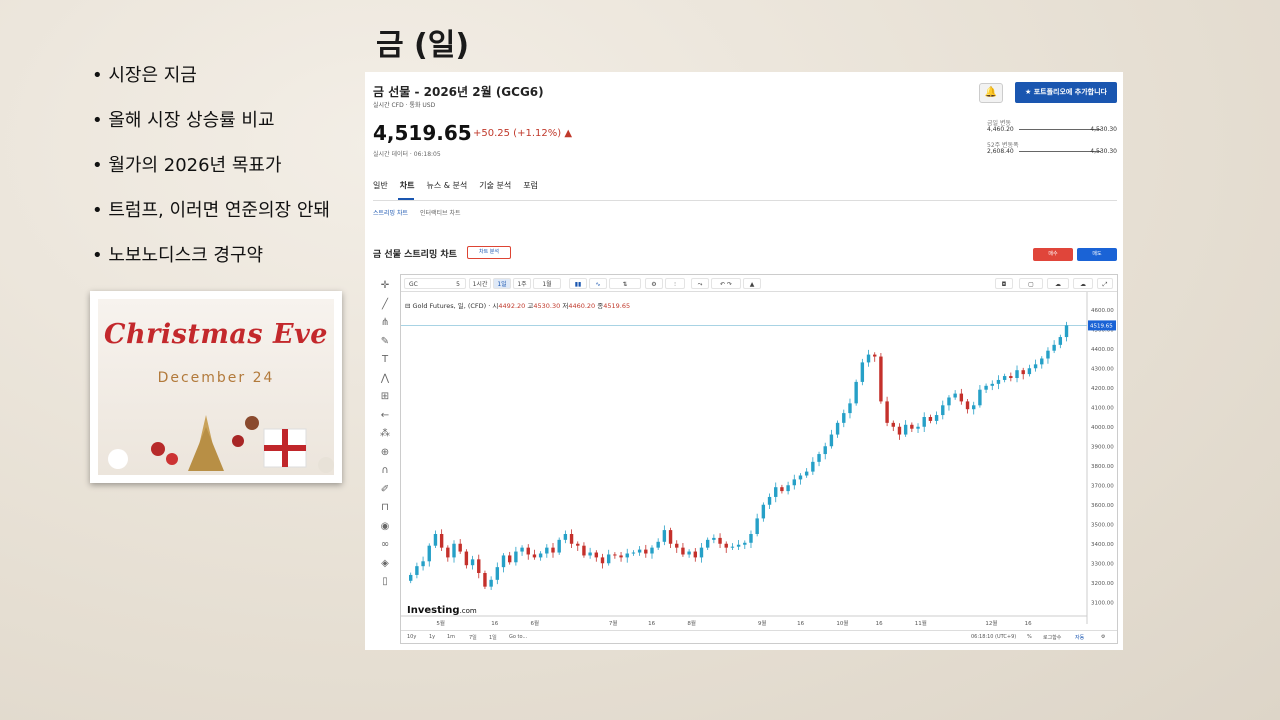 The image size is (1280, 720). Describe the element at coordinates (1083, 283) in the screenshot. I see `cloud-save-icon: ☁` at that location.